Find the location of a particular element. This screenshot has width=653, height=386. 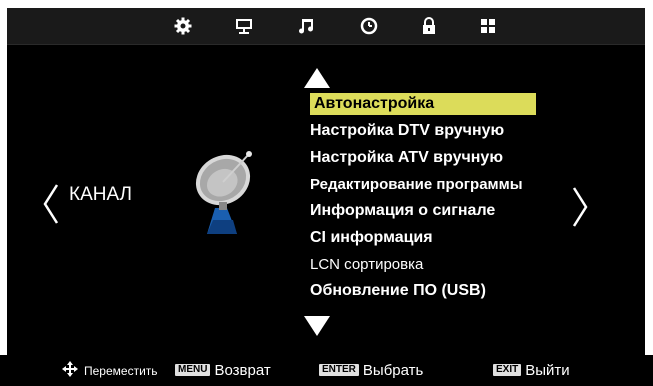

category-label: КАНАЛ is located at coordinates (101, 194).